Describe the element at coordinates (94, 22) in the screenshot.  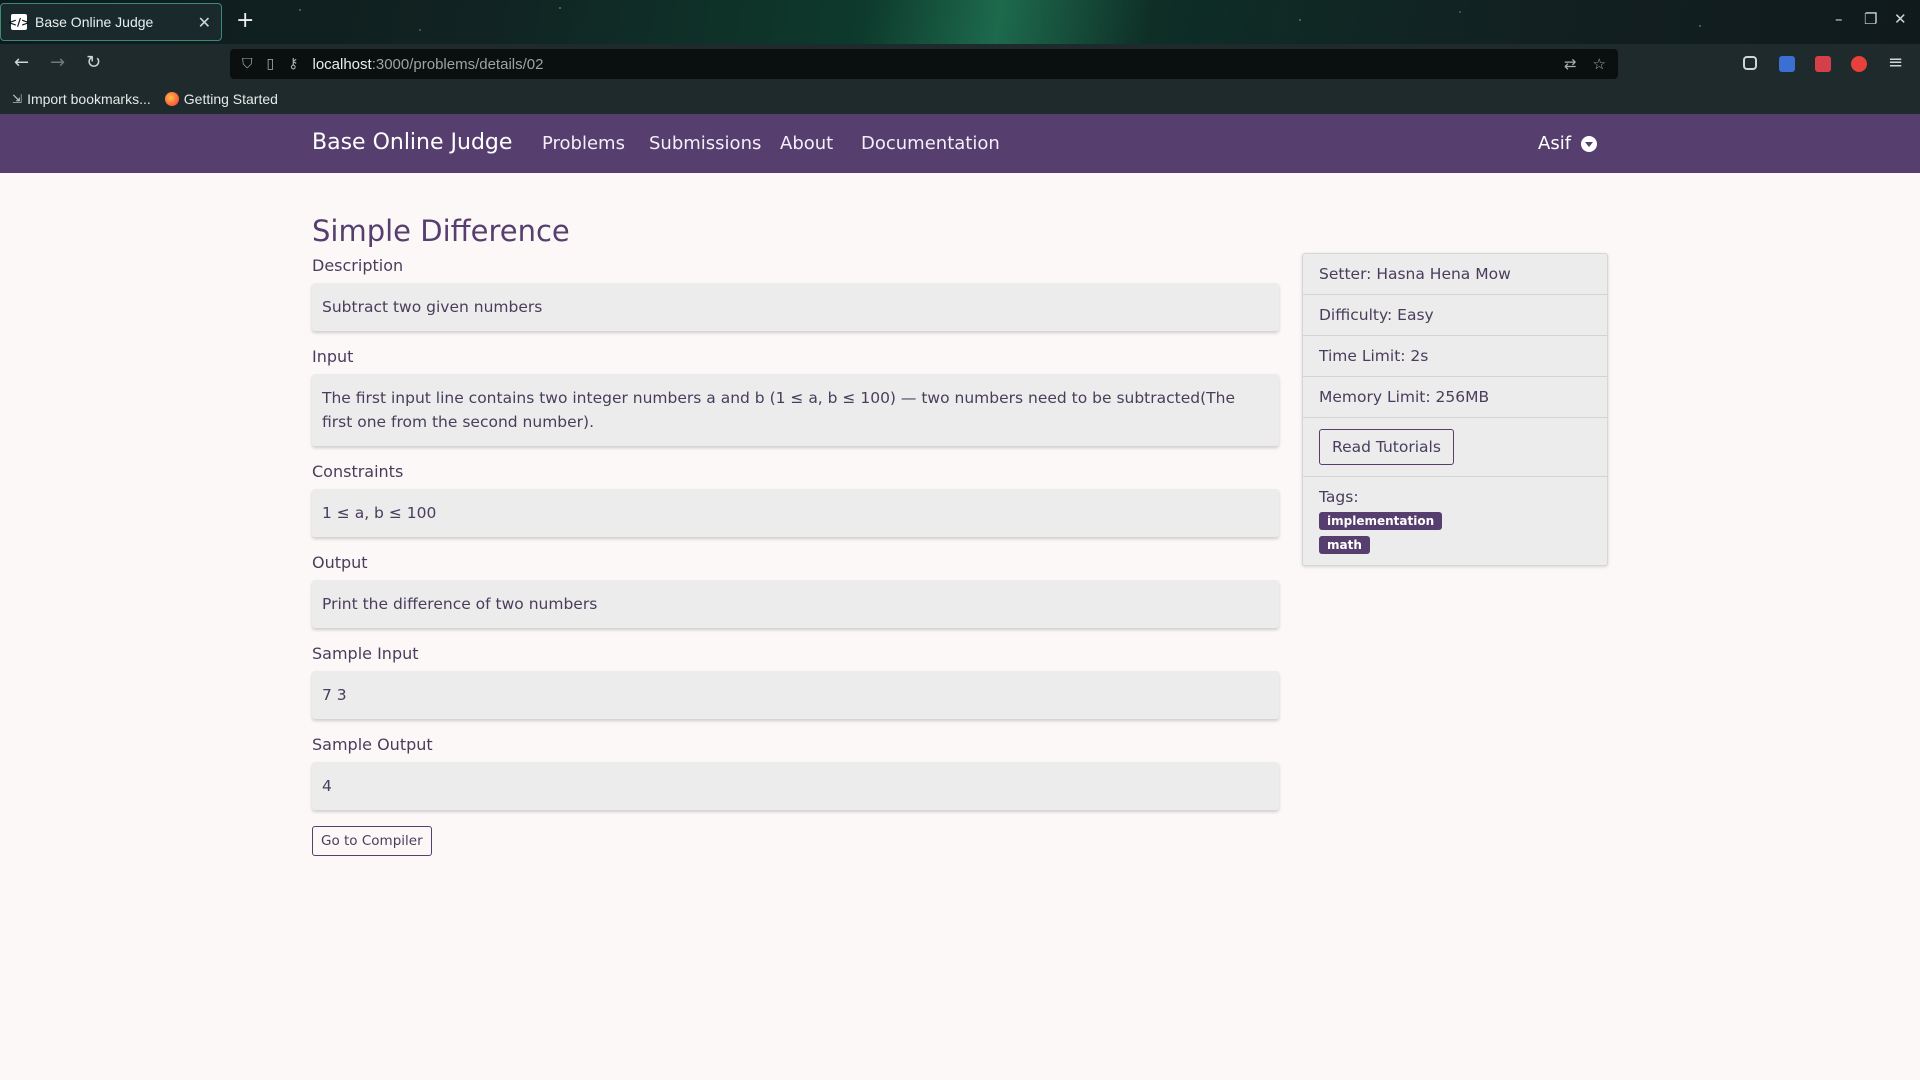
I see `tab-title: Base Online Judge` at that location.